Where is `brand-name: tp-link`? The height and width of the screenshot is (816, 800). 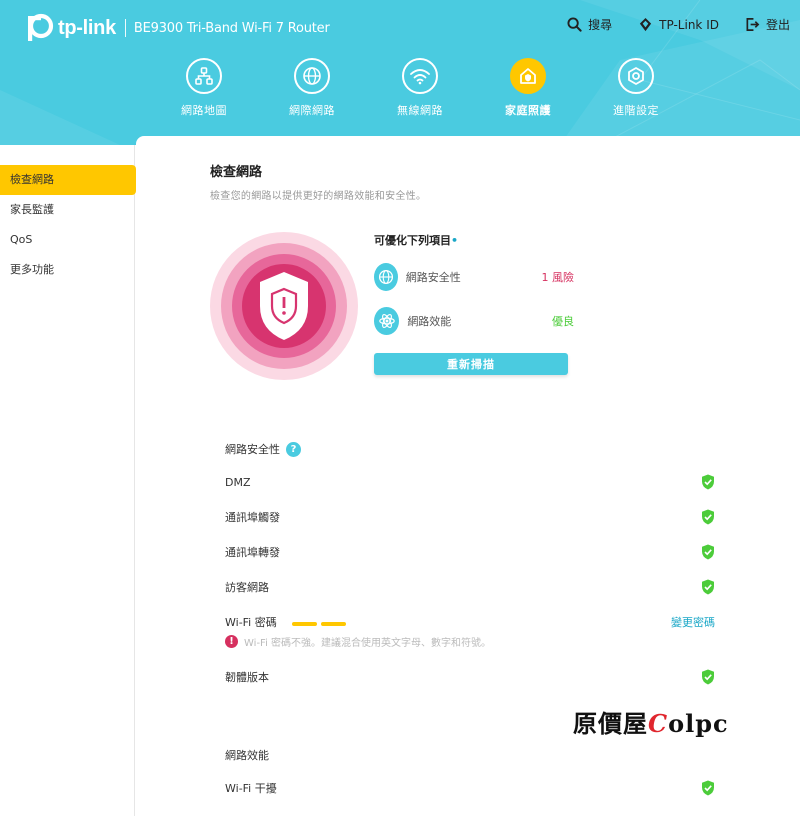
brand-name: tp-link is located at coordinates (87, 27).